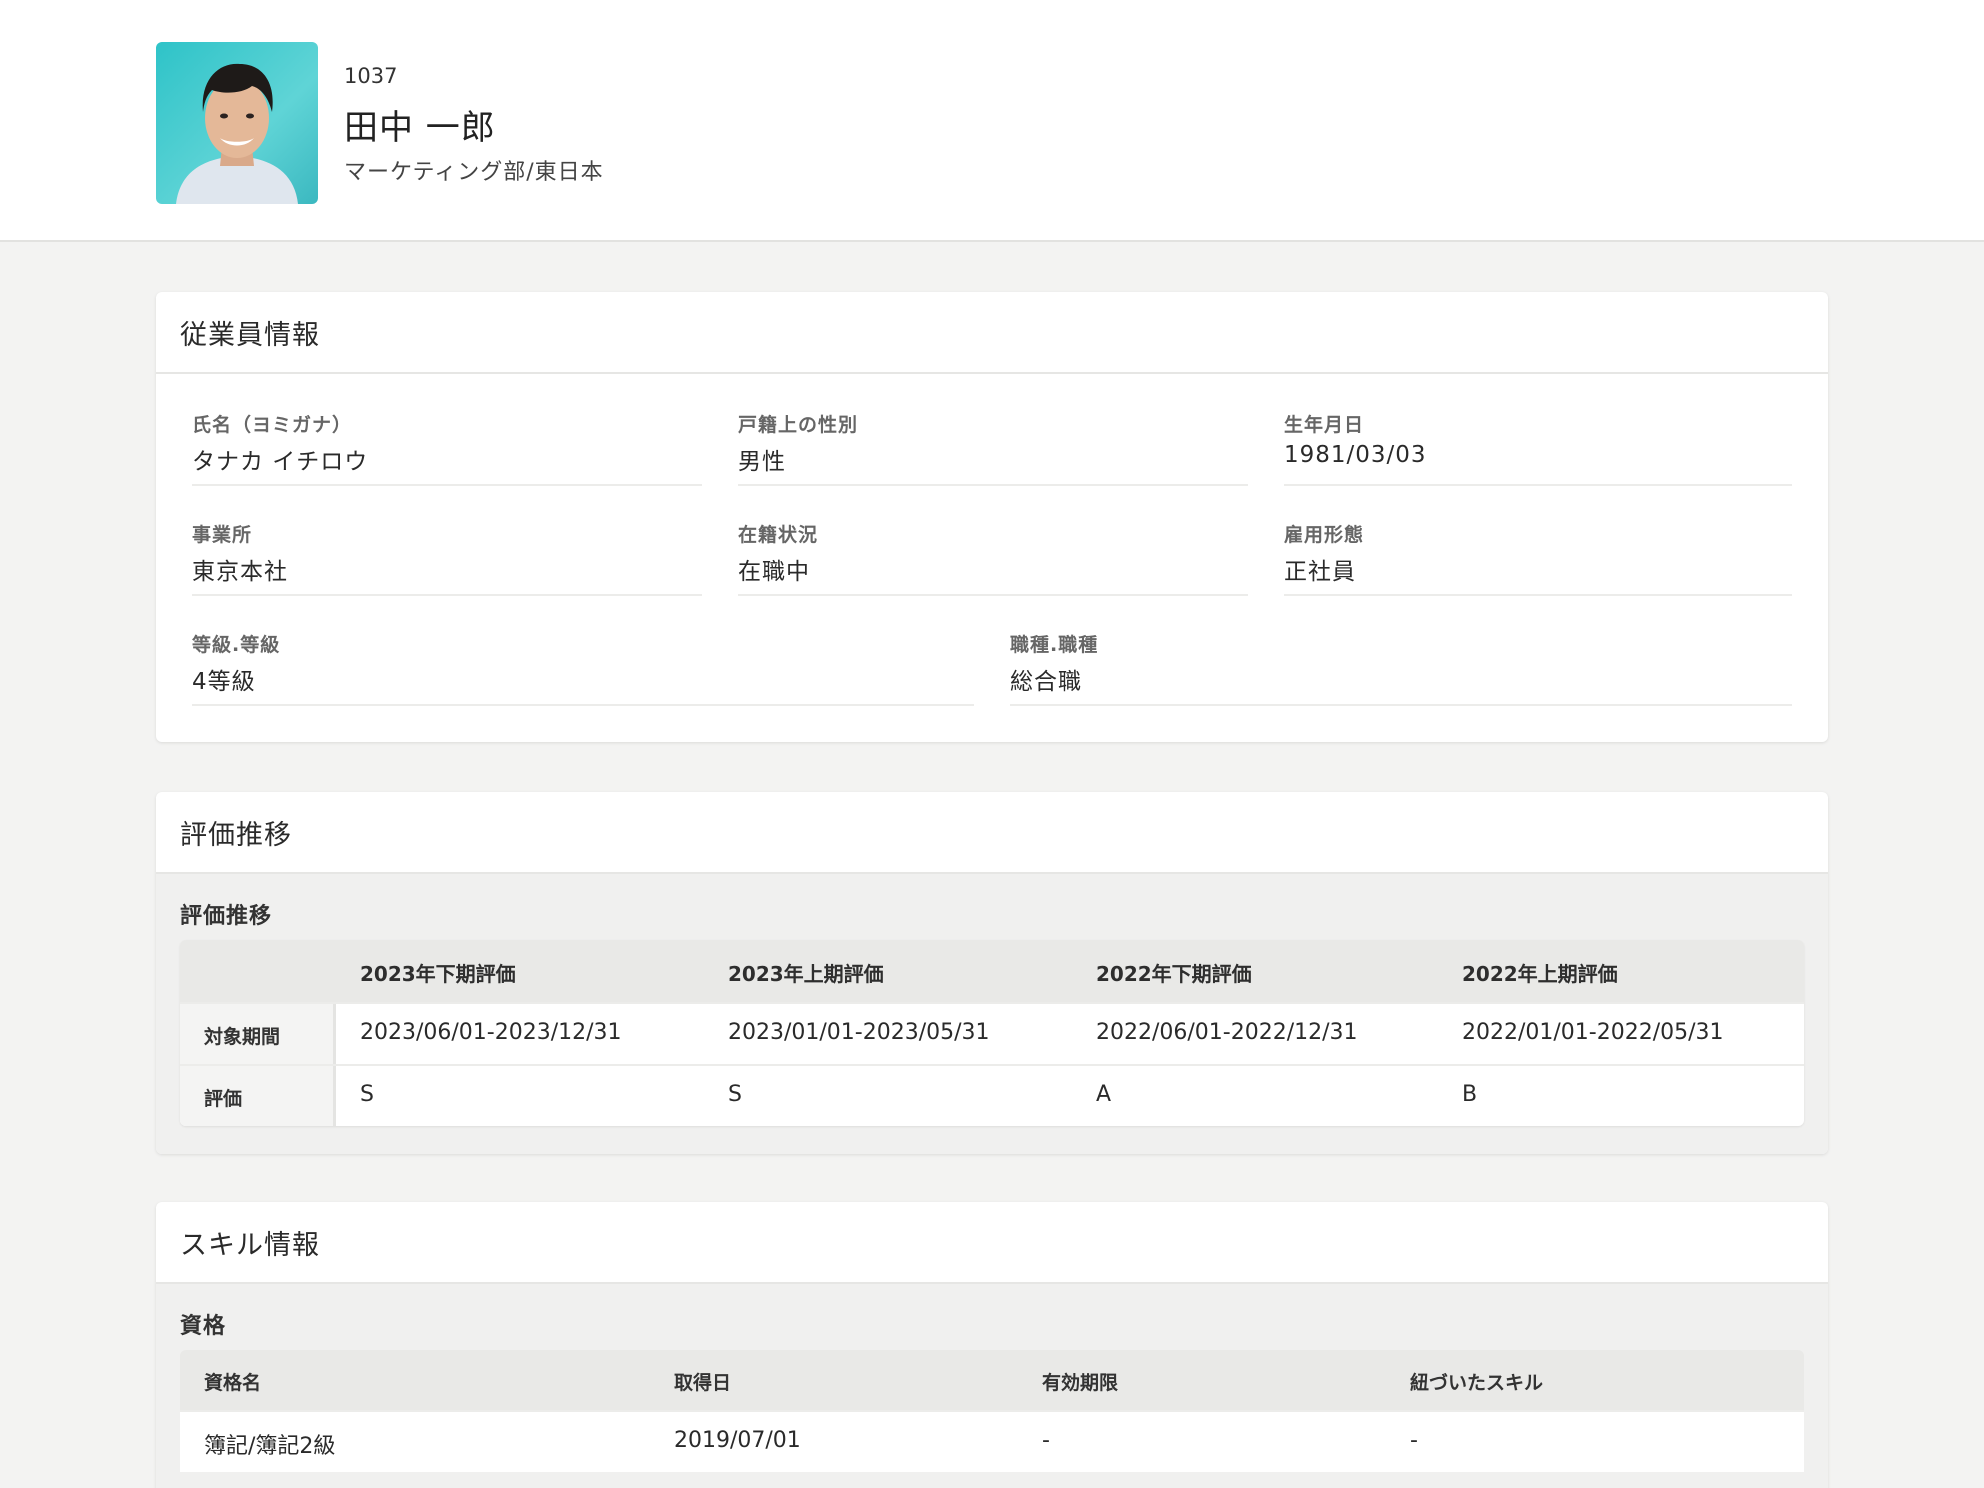 Image resolution: width=1984 pixels, height=1488 pixels. Describe the element at coordinates (420, 128) in the screenshot. I see `employee-name: 田中 一郎` at that location.